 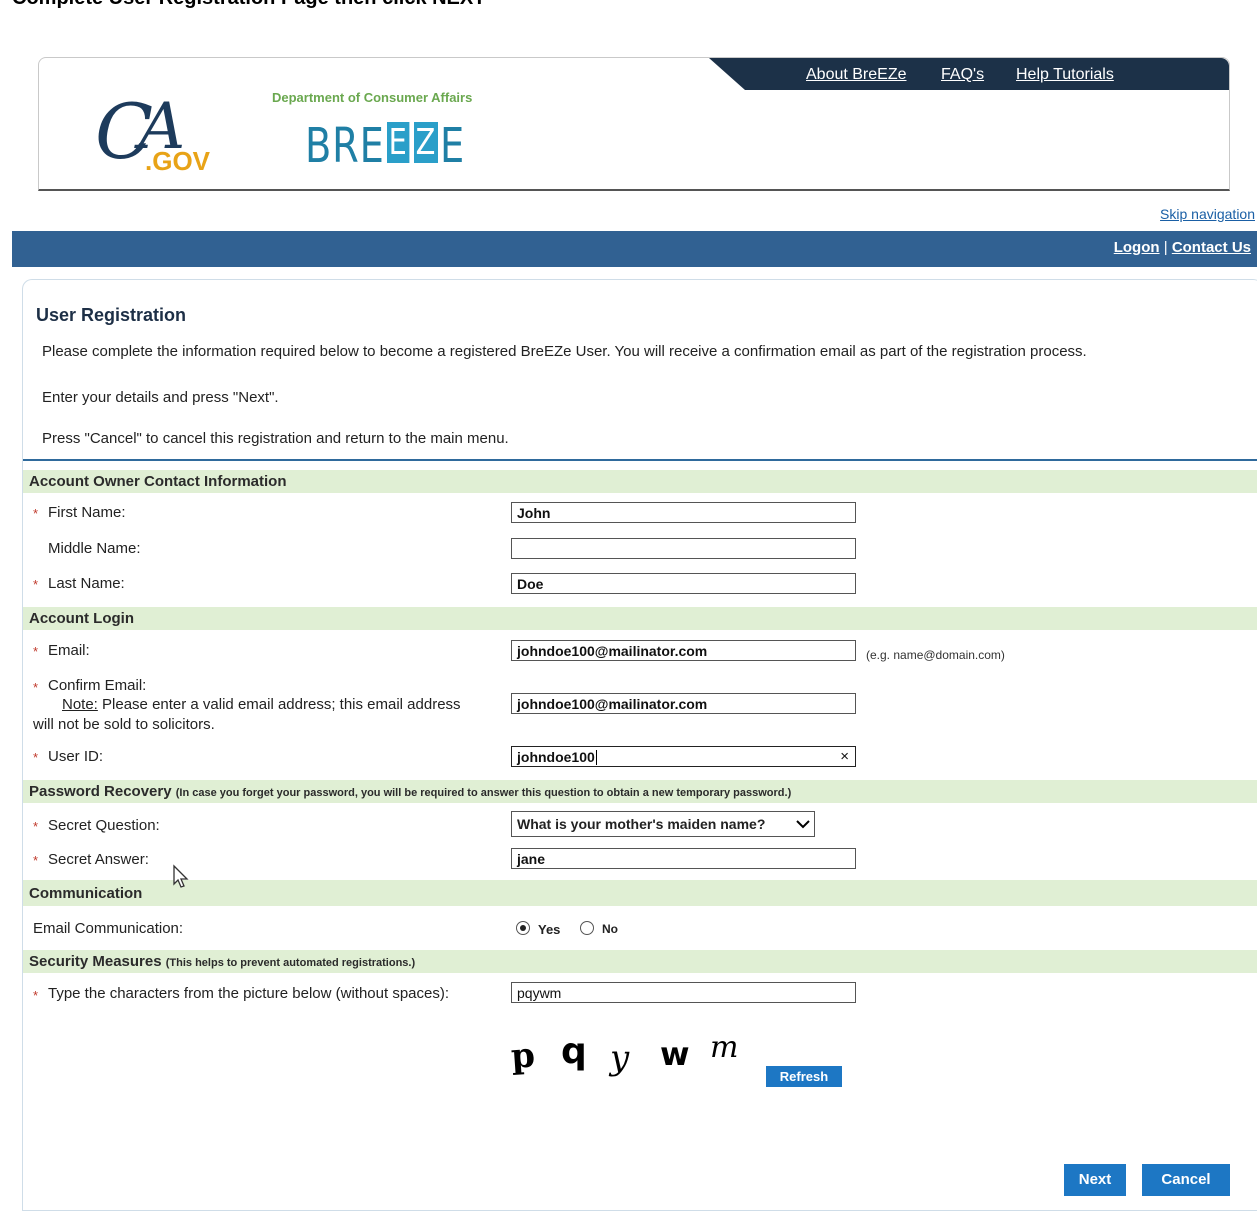 What do you see at coordinates (87, 512) in the screenshot?
I see `first-name-label: First Name:` at bounding box center [87, 512].